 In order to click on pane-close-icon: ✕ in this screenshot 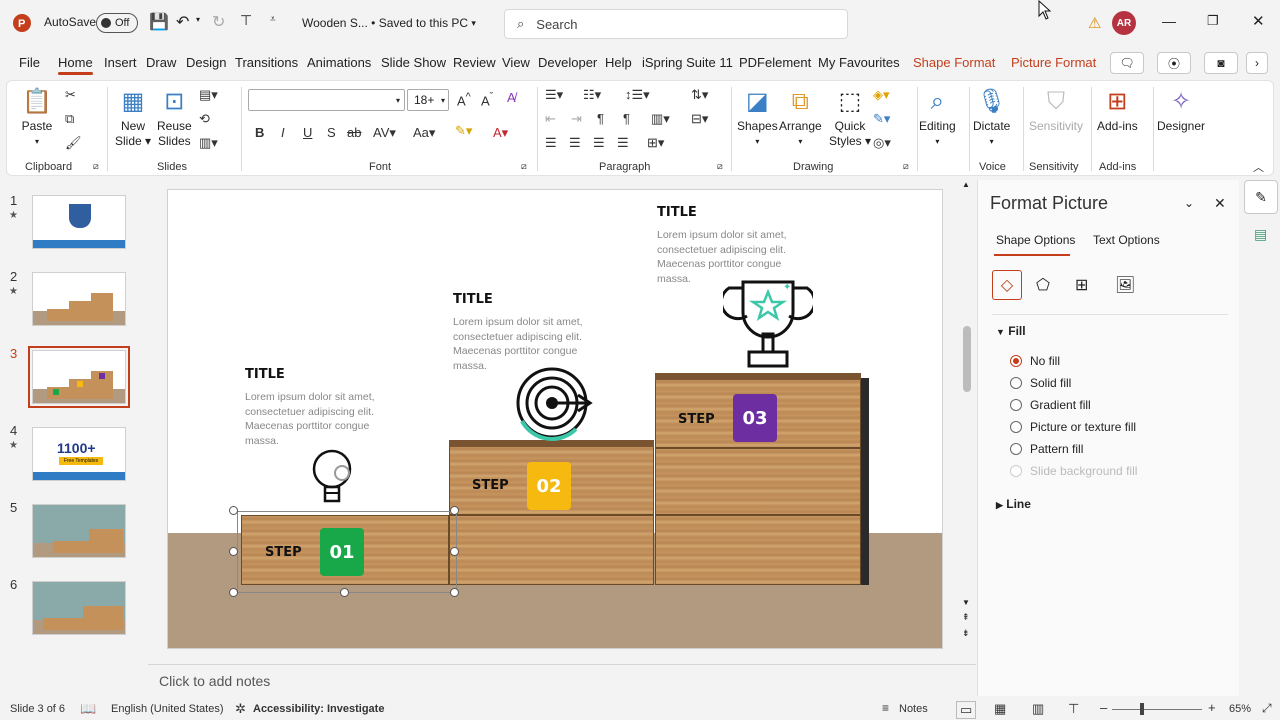, I will do `click(1220, 203)`.